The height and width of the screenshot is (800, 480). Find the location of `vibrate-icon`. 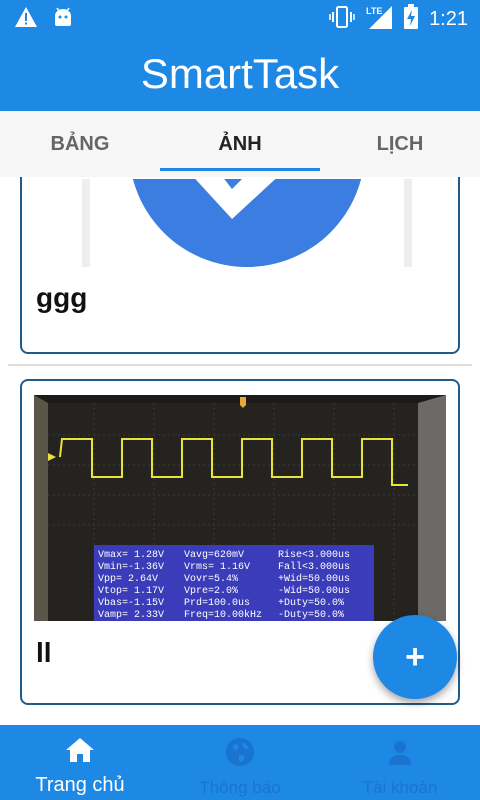

vibrate-icon is located at coordinates (342, 19).